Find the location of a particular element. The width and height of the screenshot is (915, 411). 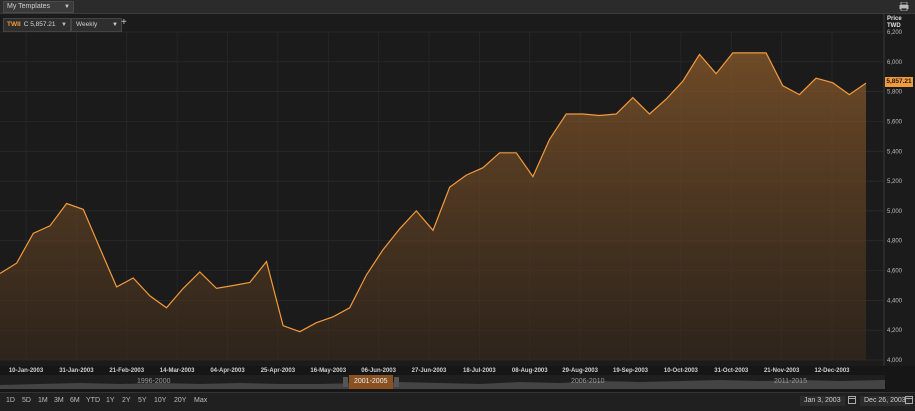

templates-dropdown: My Templates ▼ is located at coordinates (38, 7).